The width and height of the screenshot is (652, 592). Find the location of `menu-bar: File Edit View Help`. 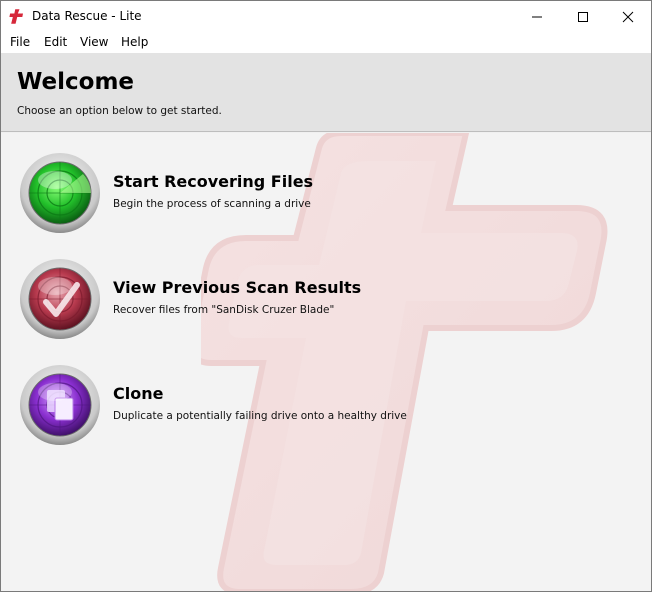

menu-bar: File Edit View Help is located at coordinates (326, 42).